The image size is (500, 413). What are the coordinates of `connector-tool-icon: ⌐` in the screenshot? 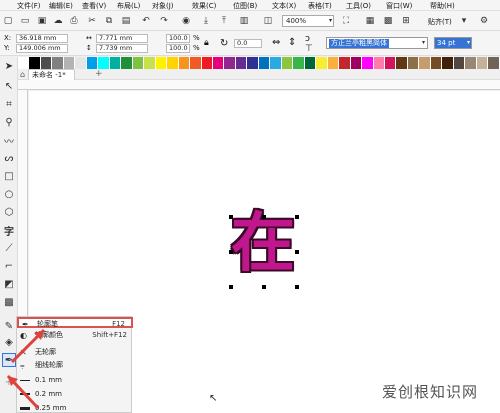 It's located at (9, 266).